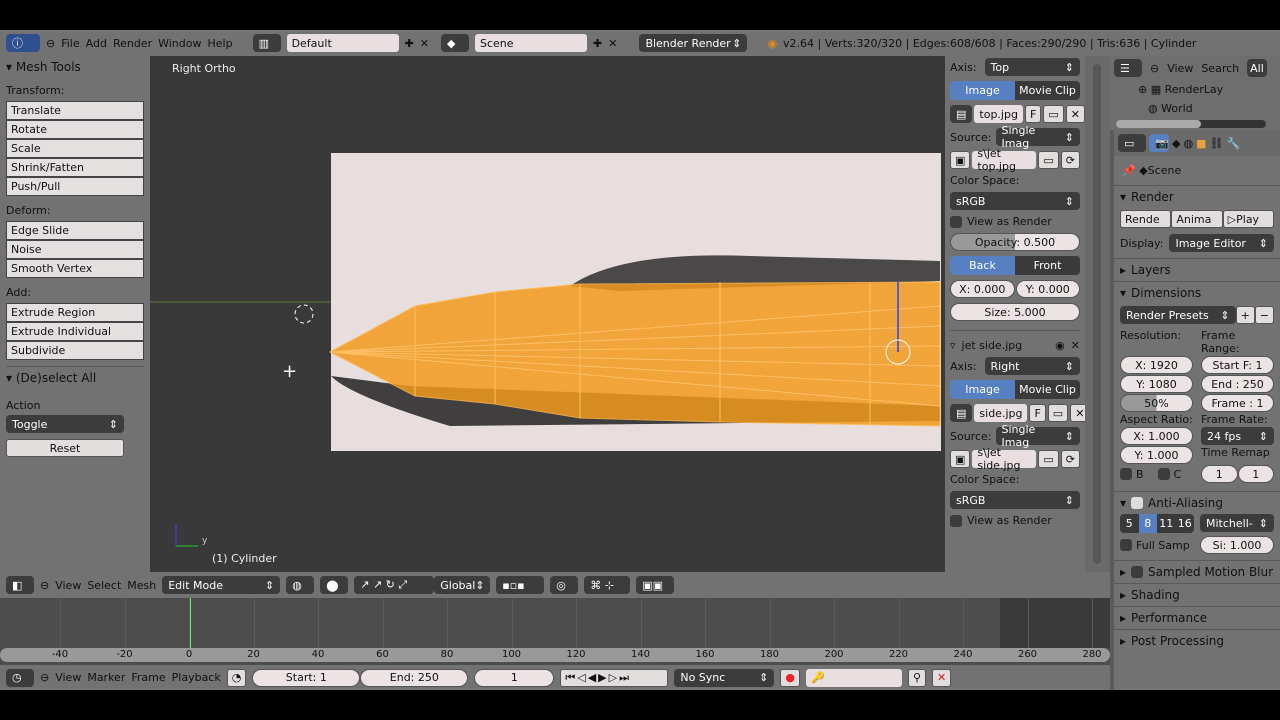 This screenshot has width=1280, height=720. I want to click on add-scene-icon: ✚, so click(597, 43).